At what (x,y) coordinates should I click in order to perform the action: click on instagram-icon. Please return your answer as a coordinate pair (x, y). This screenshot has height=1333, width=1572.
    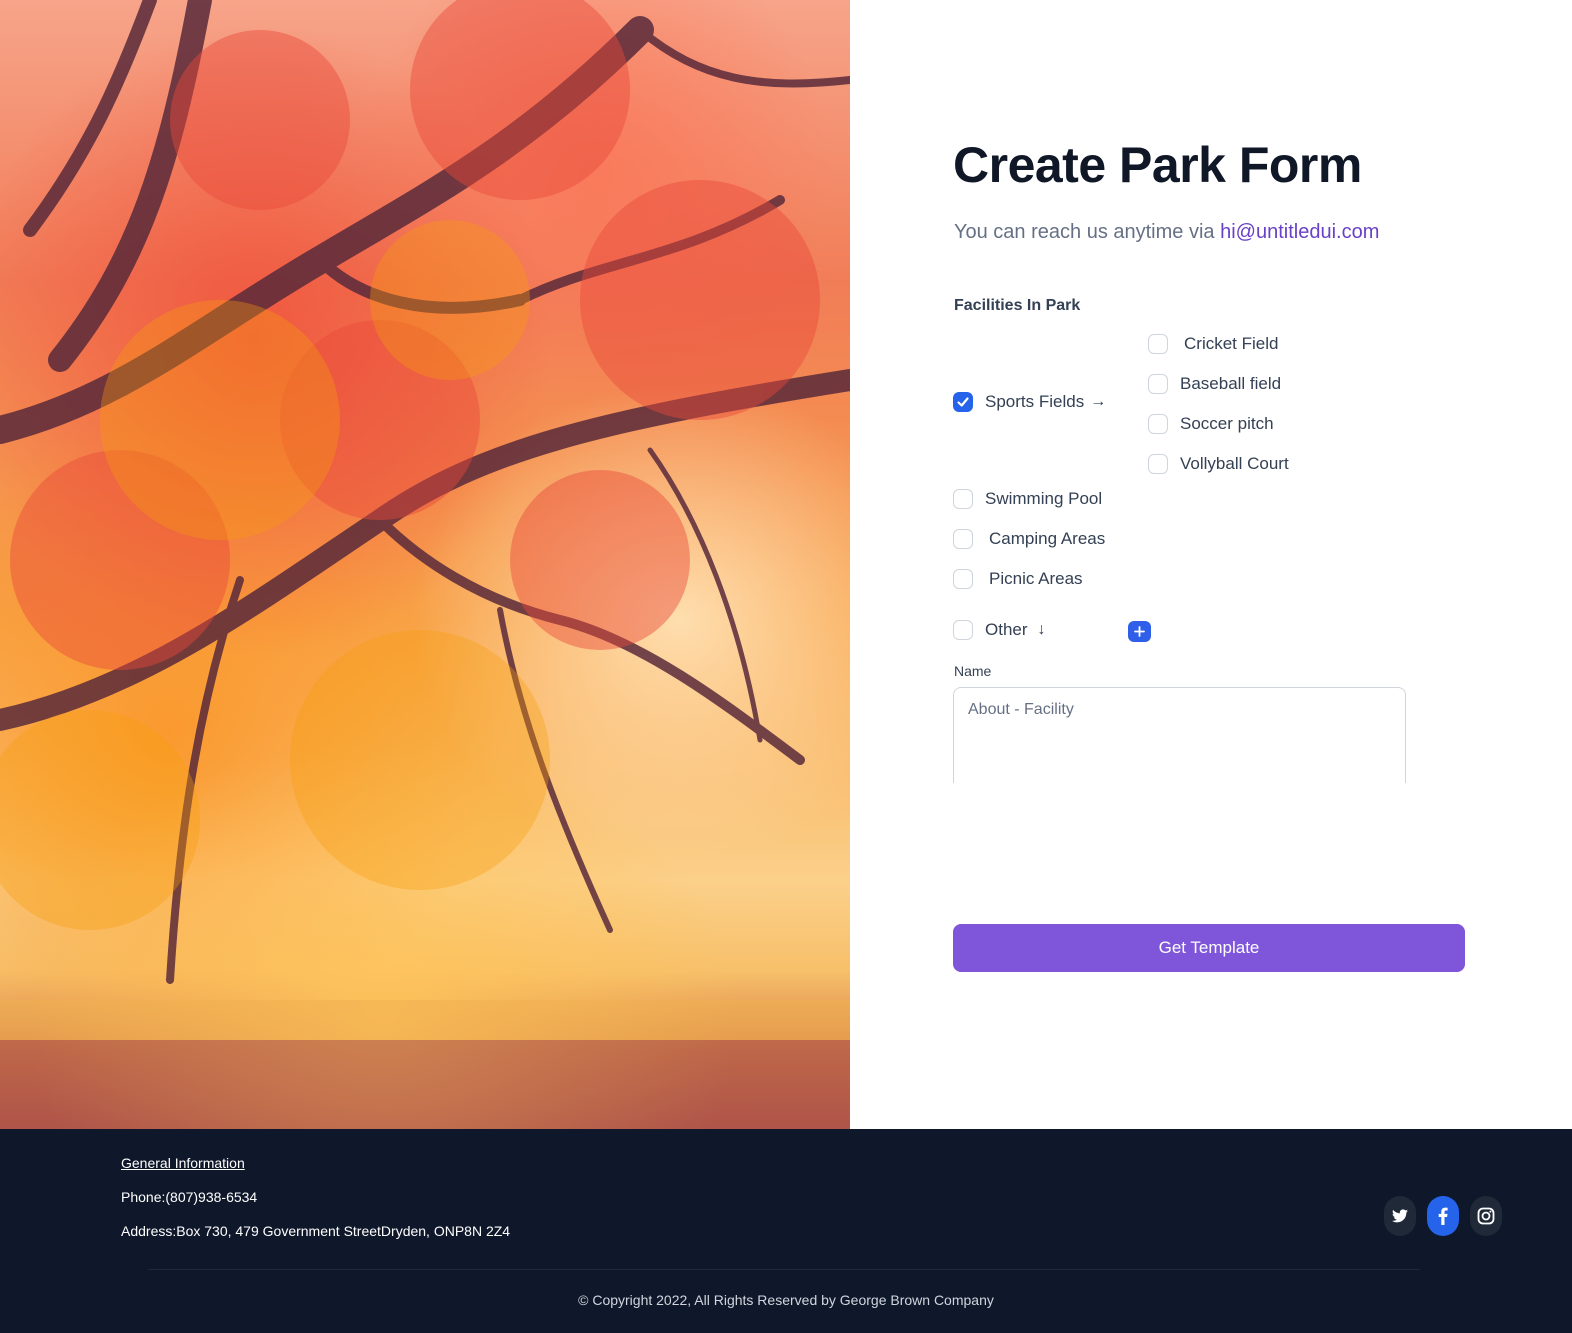
    Looking at the image, I should click on (1486, 1216).